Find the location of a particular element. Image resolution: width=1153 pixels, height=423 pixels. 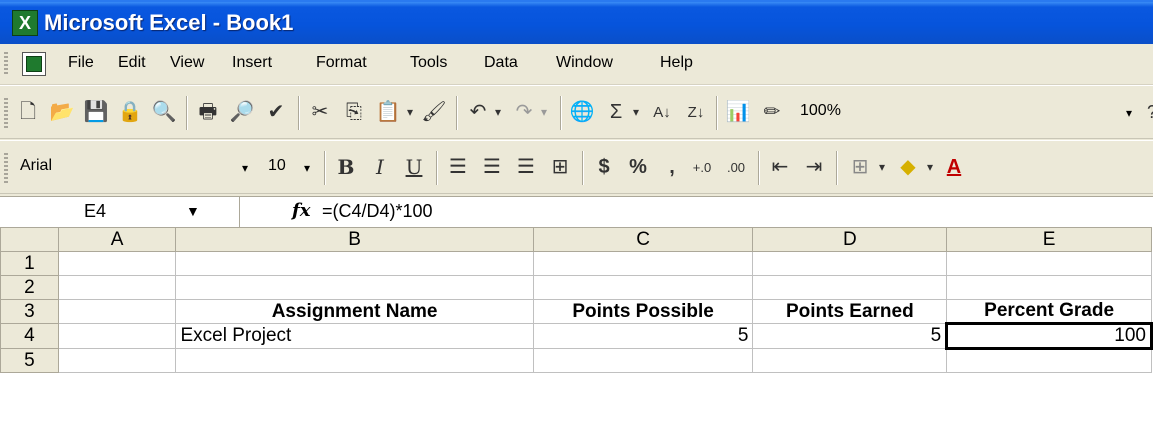

currency-icon: $ is located at coordinates (604, 167).